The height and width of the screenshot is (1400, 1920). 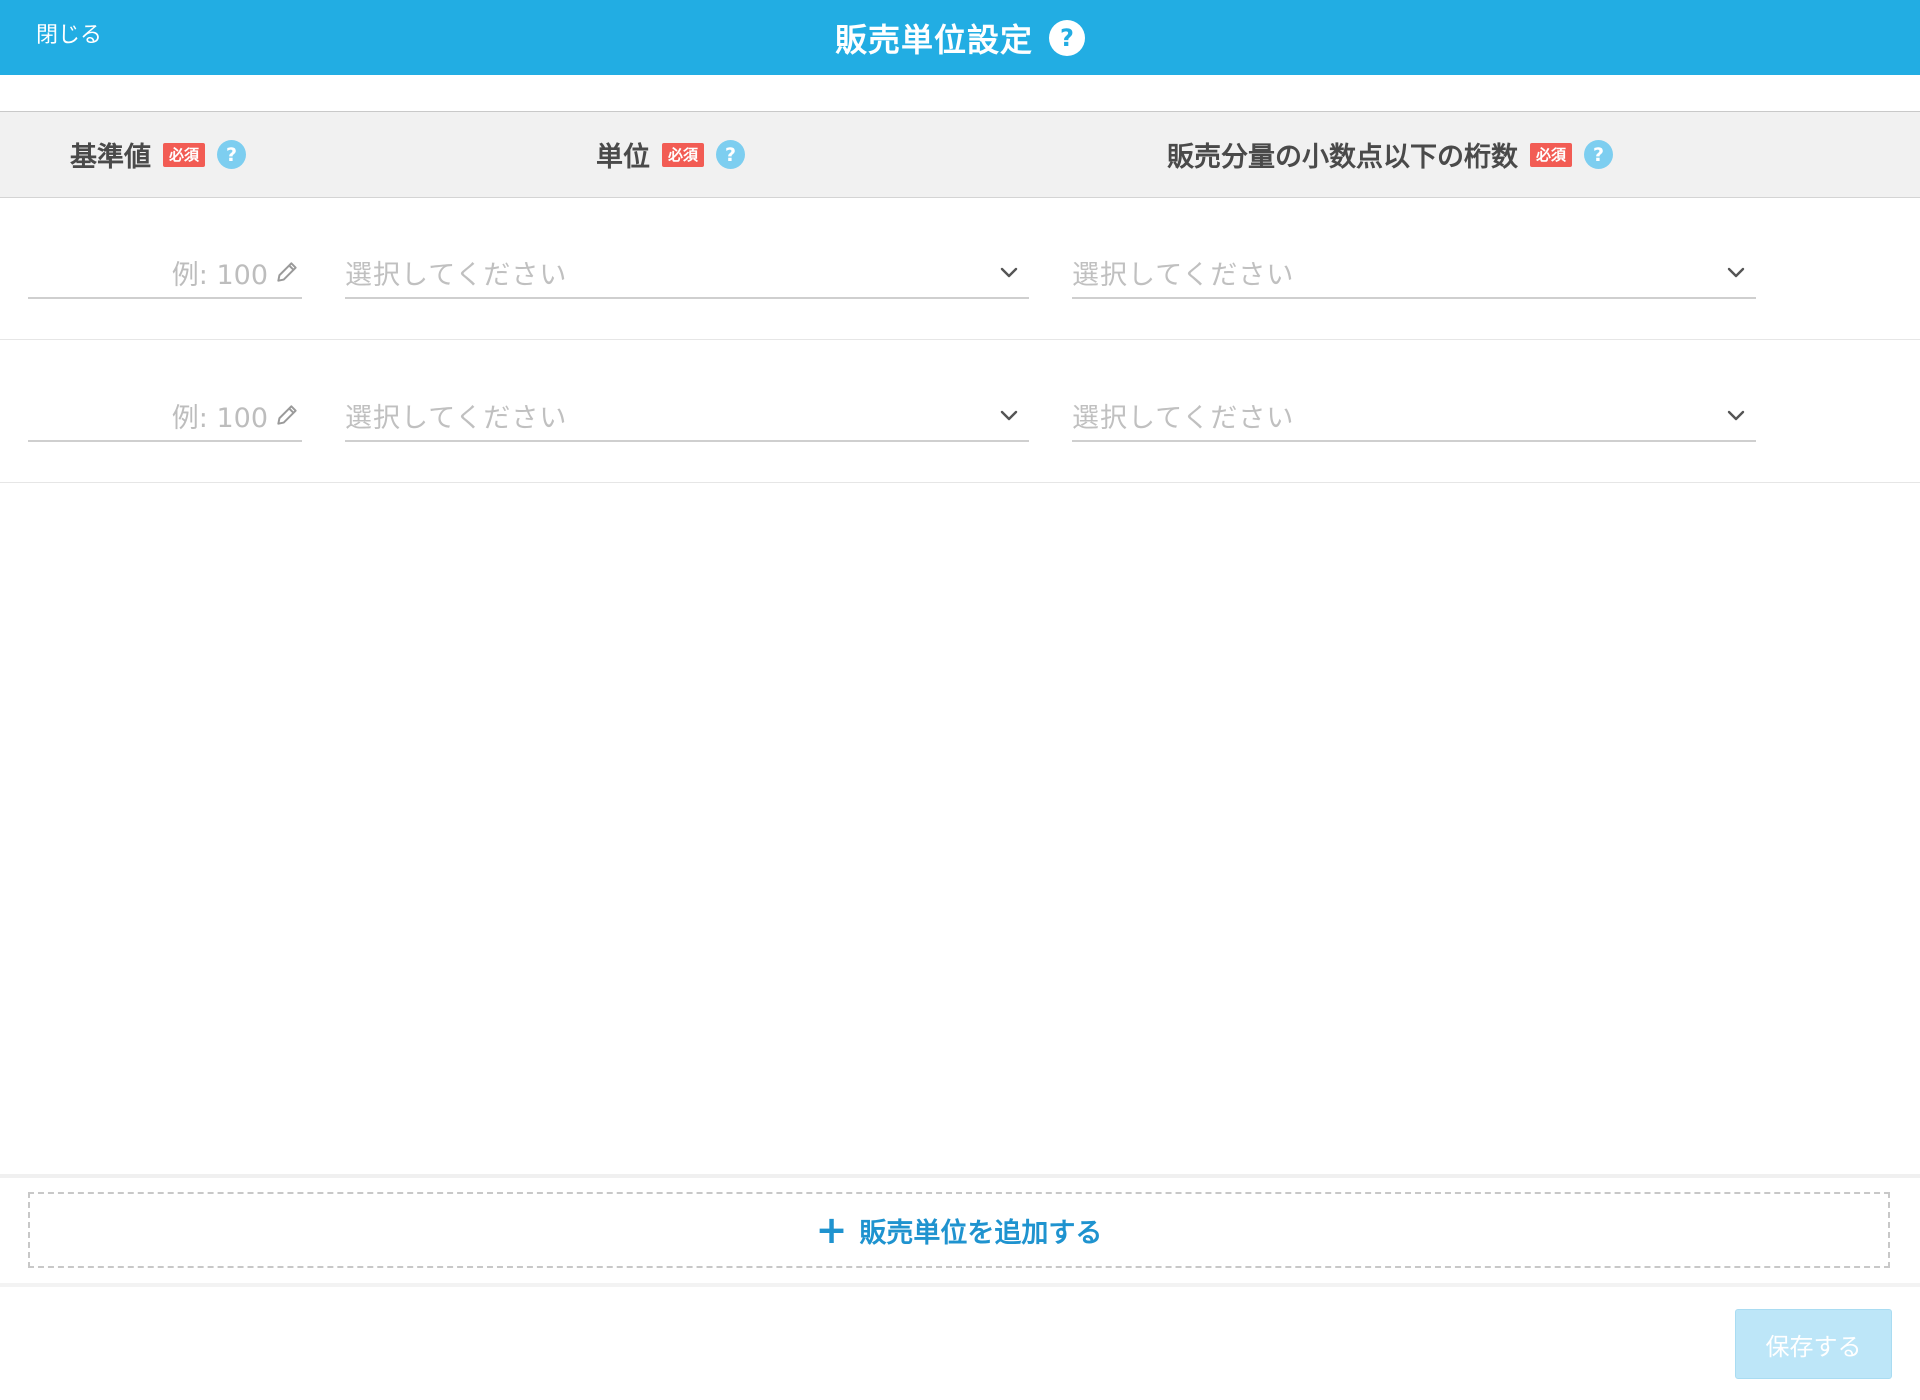 I want to click on plus-icon: +, so click(x=831, y=1230).